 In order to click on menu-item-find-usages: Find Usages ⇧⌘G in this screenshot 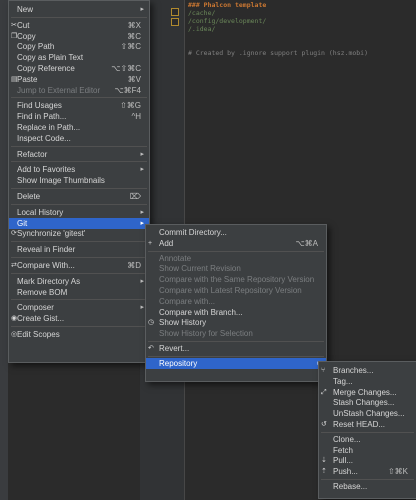, I will do `click(79, 105)`.